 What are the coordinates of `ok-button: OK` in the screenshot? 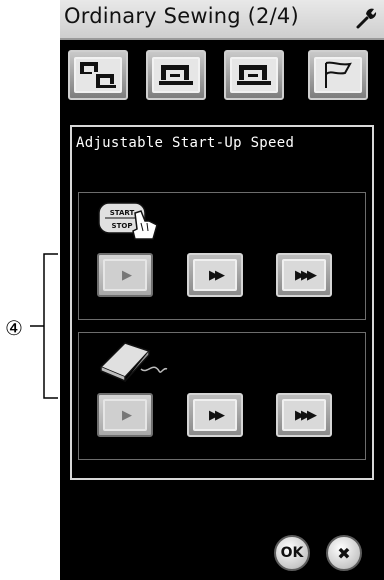 It's located at (292, 553).